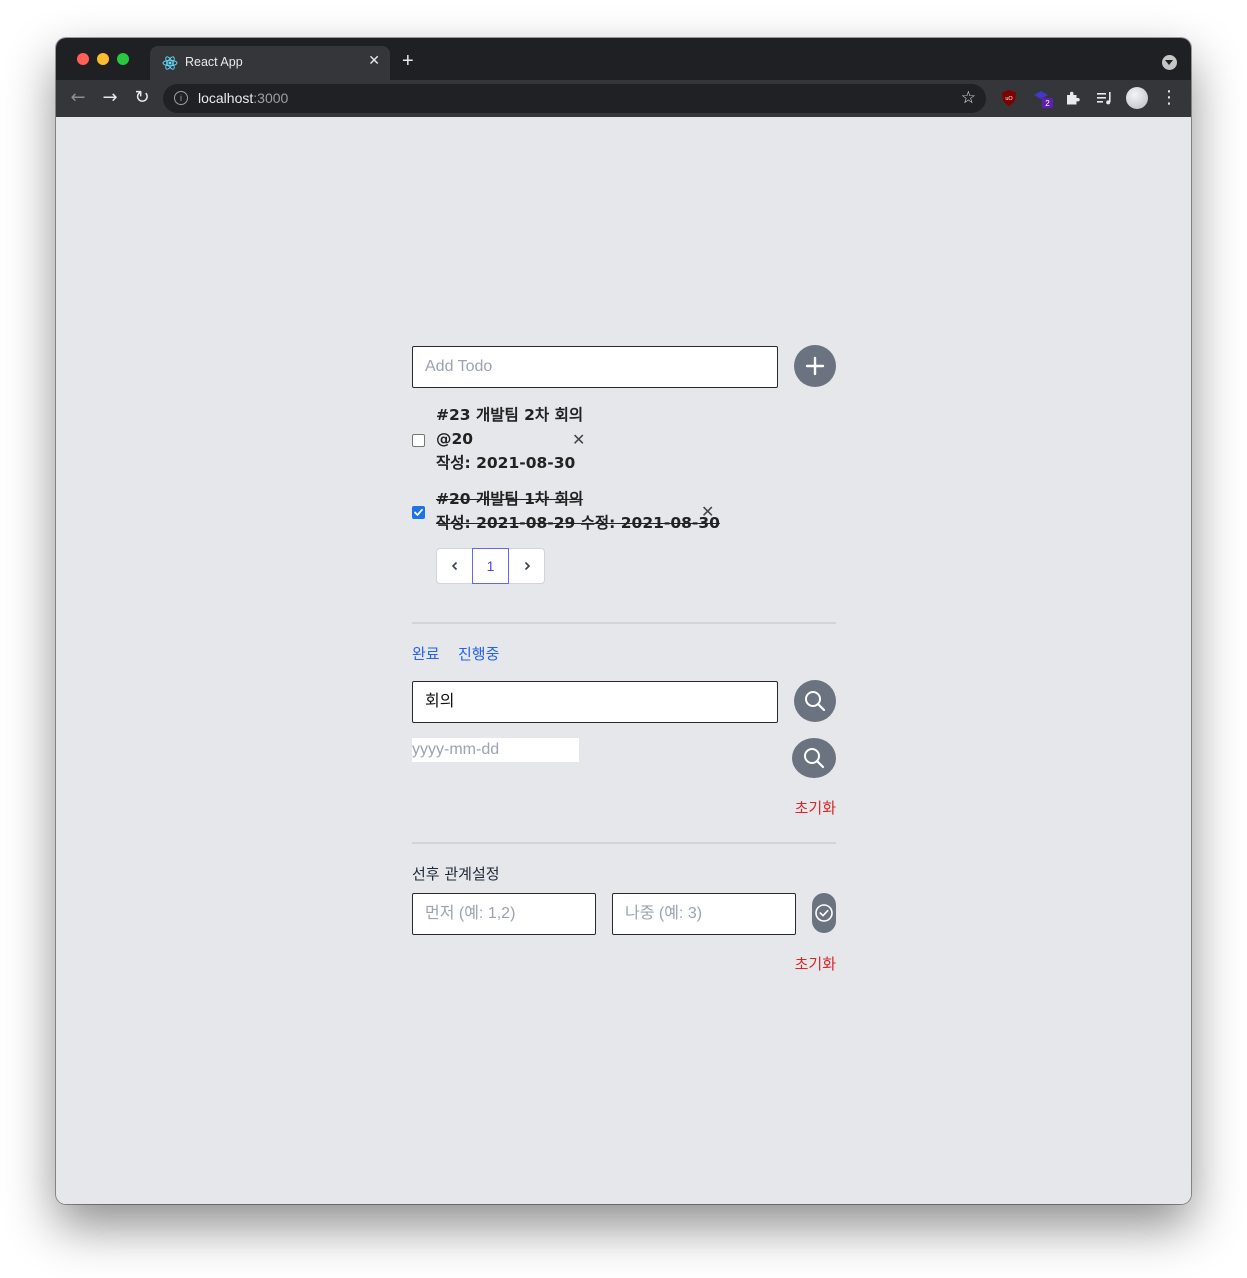 This screenshot has width=1247, height=1278. What do you see at coordinates (408, 61) in the screenshot?
I see `new-tab-button: +` at bounding box center [408, 61].